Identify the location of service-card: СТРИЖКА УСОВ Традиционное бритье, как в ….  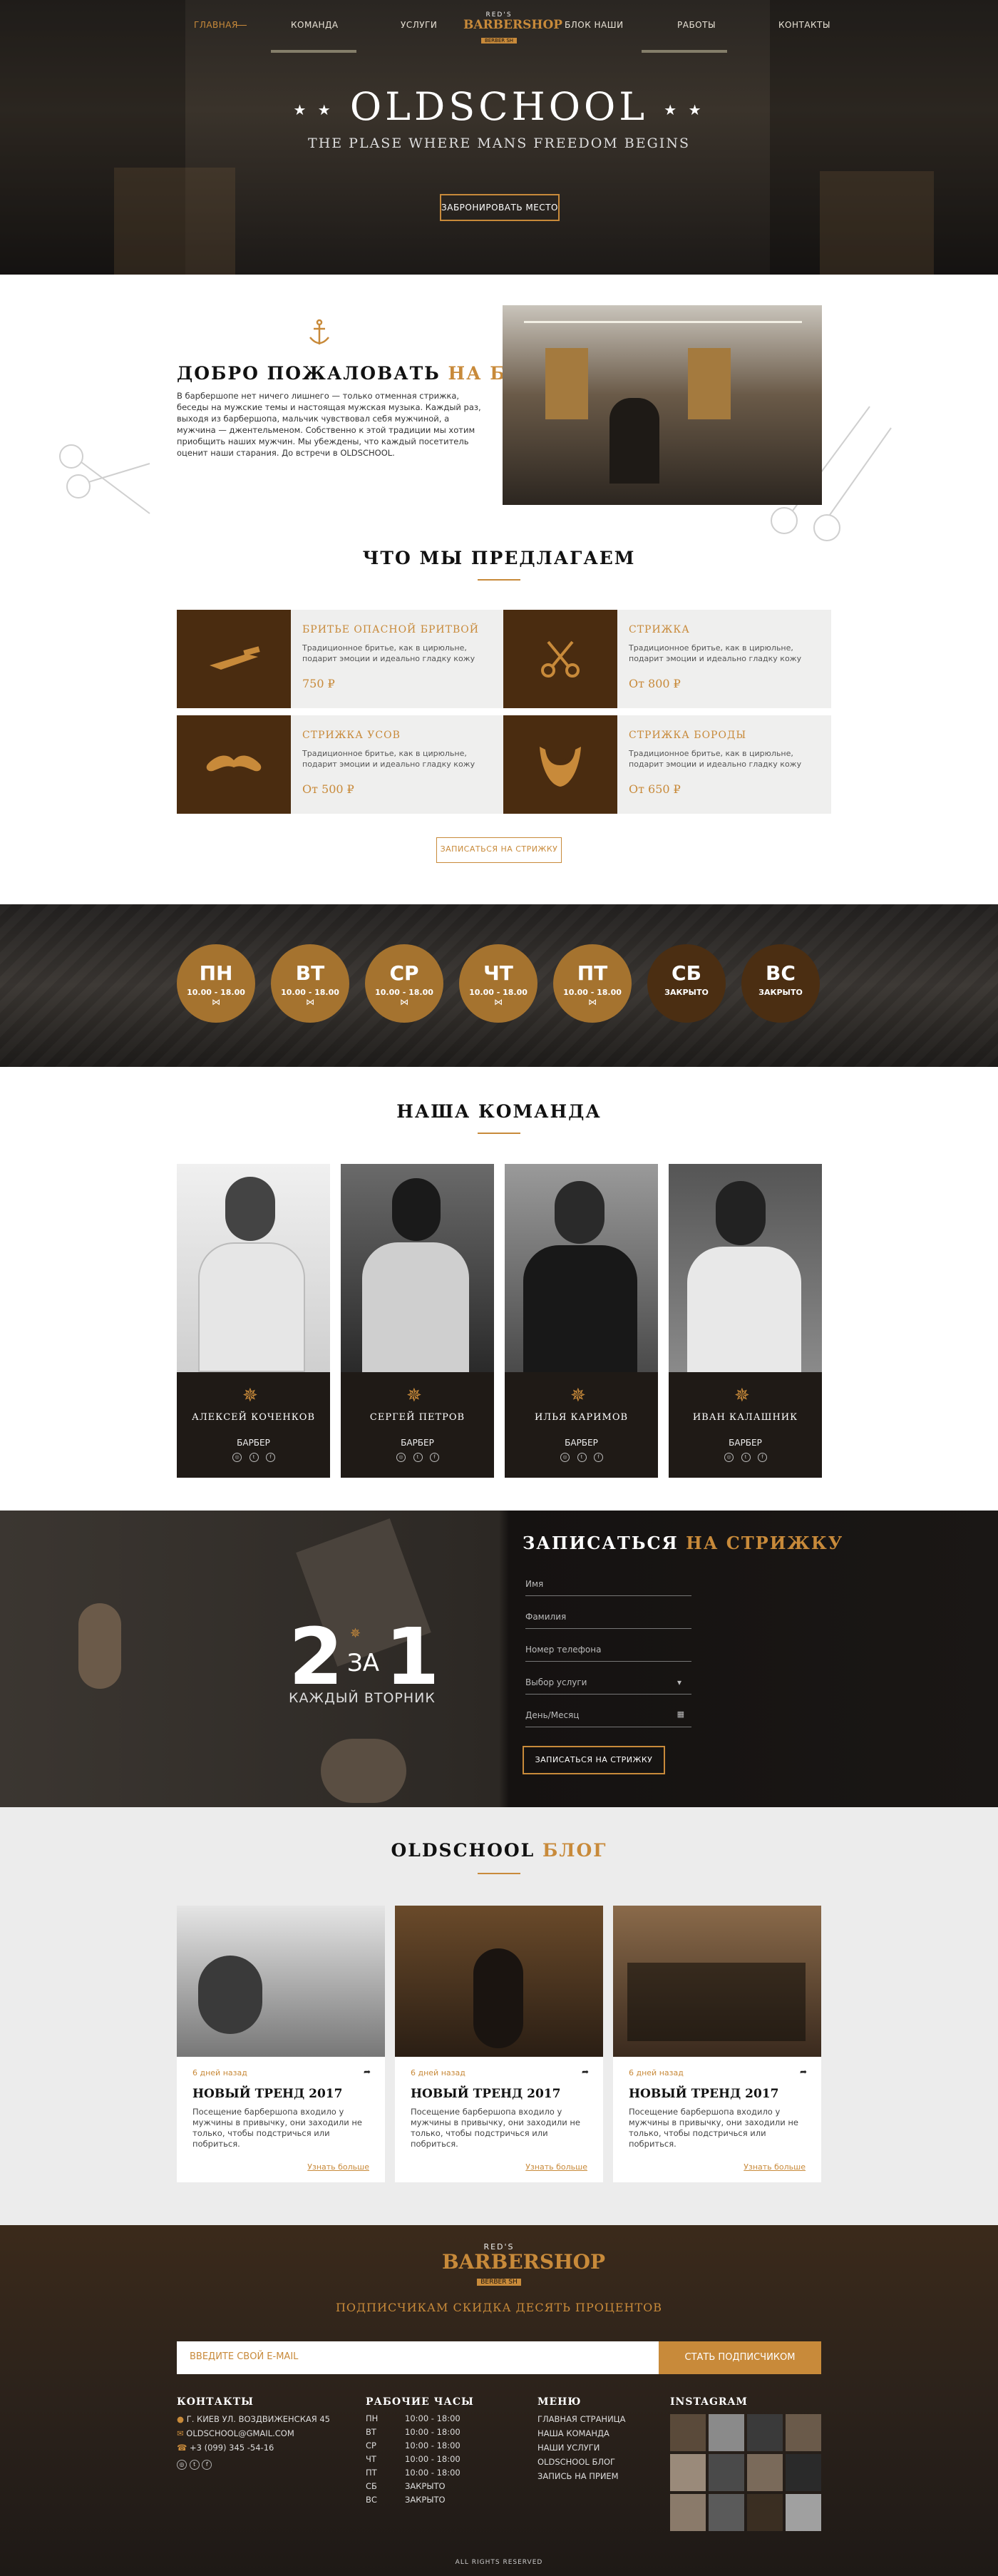
(341, 765).